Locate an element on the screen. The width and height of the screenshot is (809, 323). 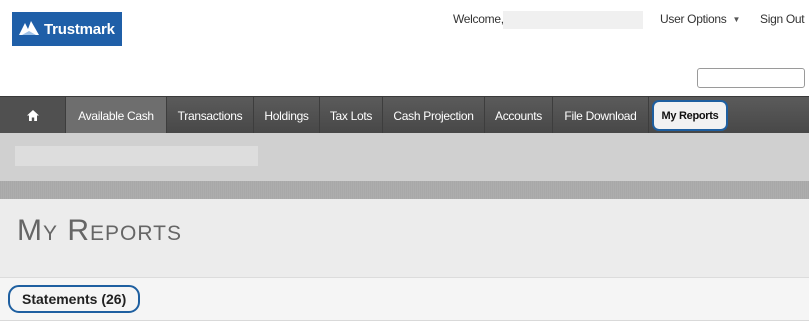
decorative-divider is located at coordinates (404, 190).